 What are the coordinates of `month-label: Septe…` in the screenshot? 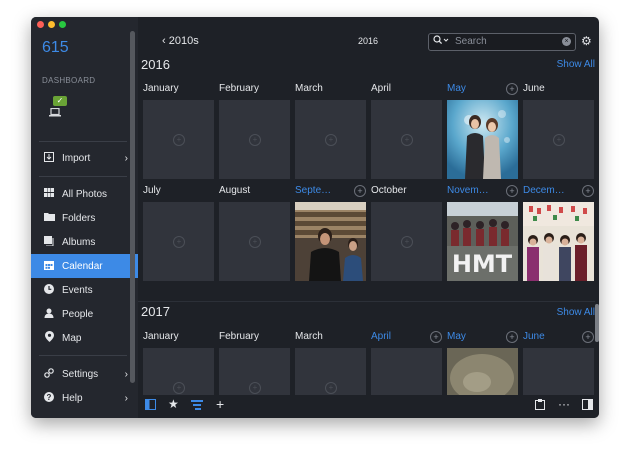 It's located at (313, 190).